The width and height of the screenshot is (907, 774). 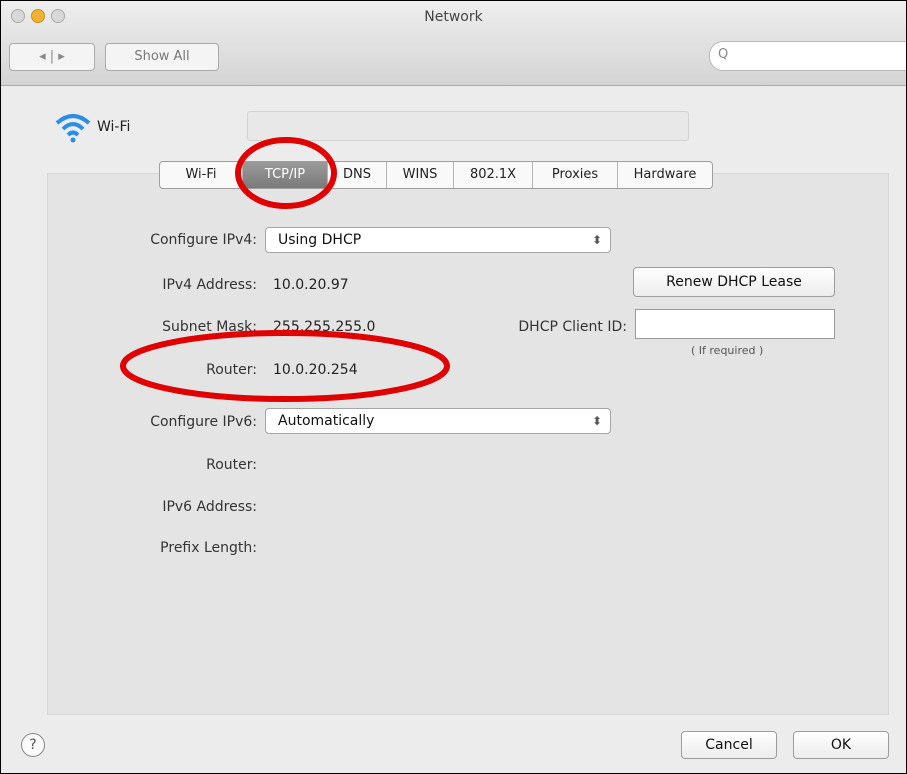 I want to click on renew-dhcp-lease-button: Renew DHCP Lease, so click(x=734, y=282).